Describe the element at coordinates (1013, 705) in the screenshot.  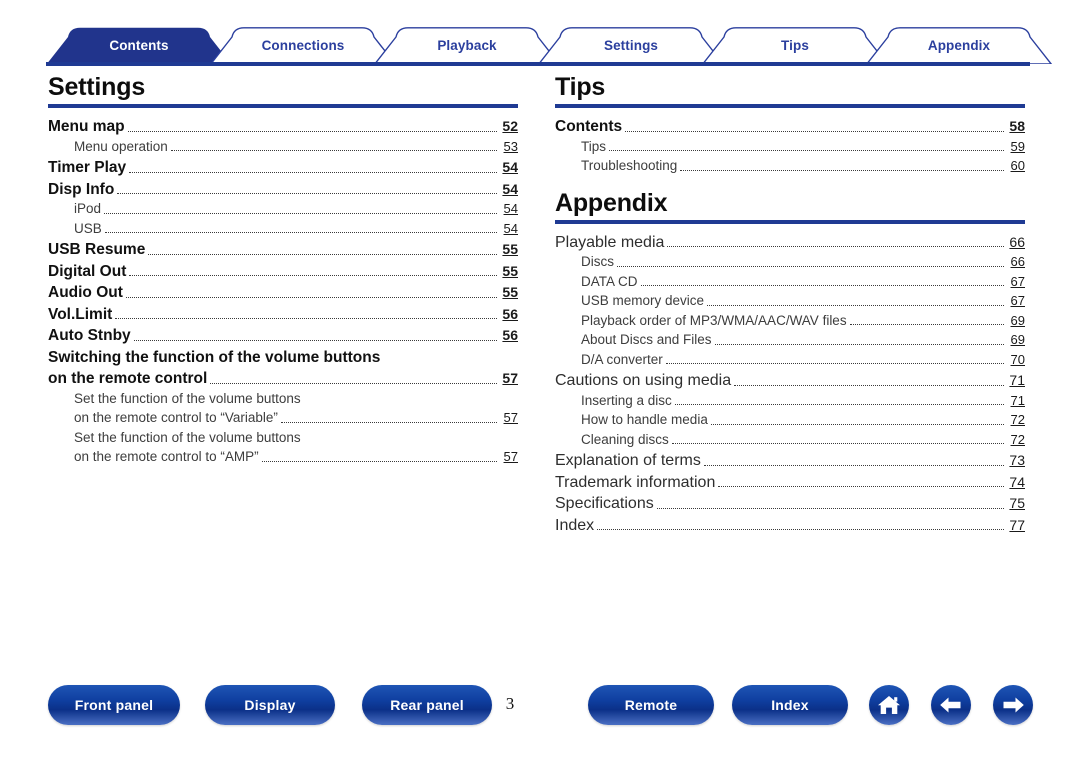
I see `footer-arrow-right-icon-button` at that location.